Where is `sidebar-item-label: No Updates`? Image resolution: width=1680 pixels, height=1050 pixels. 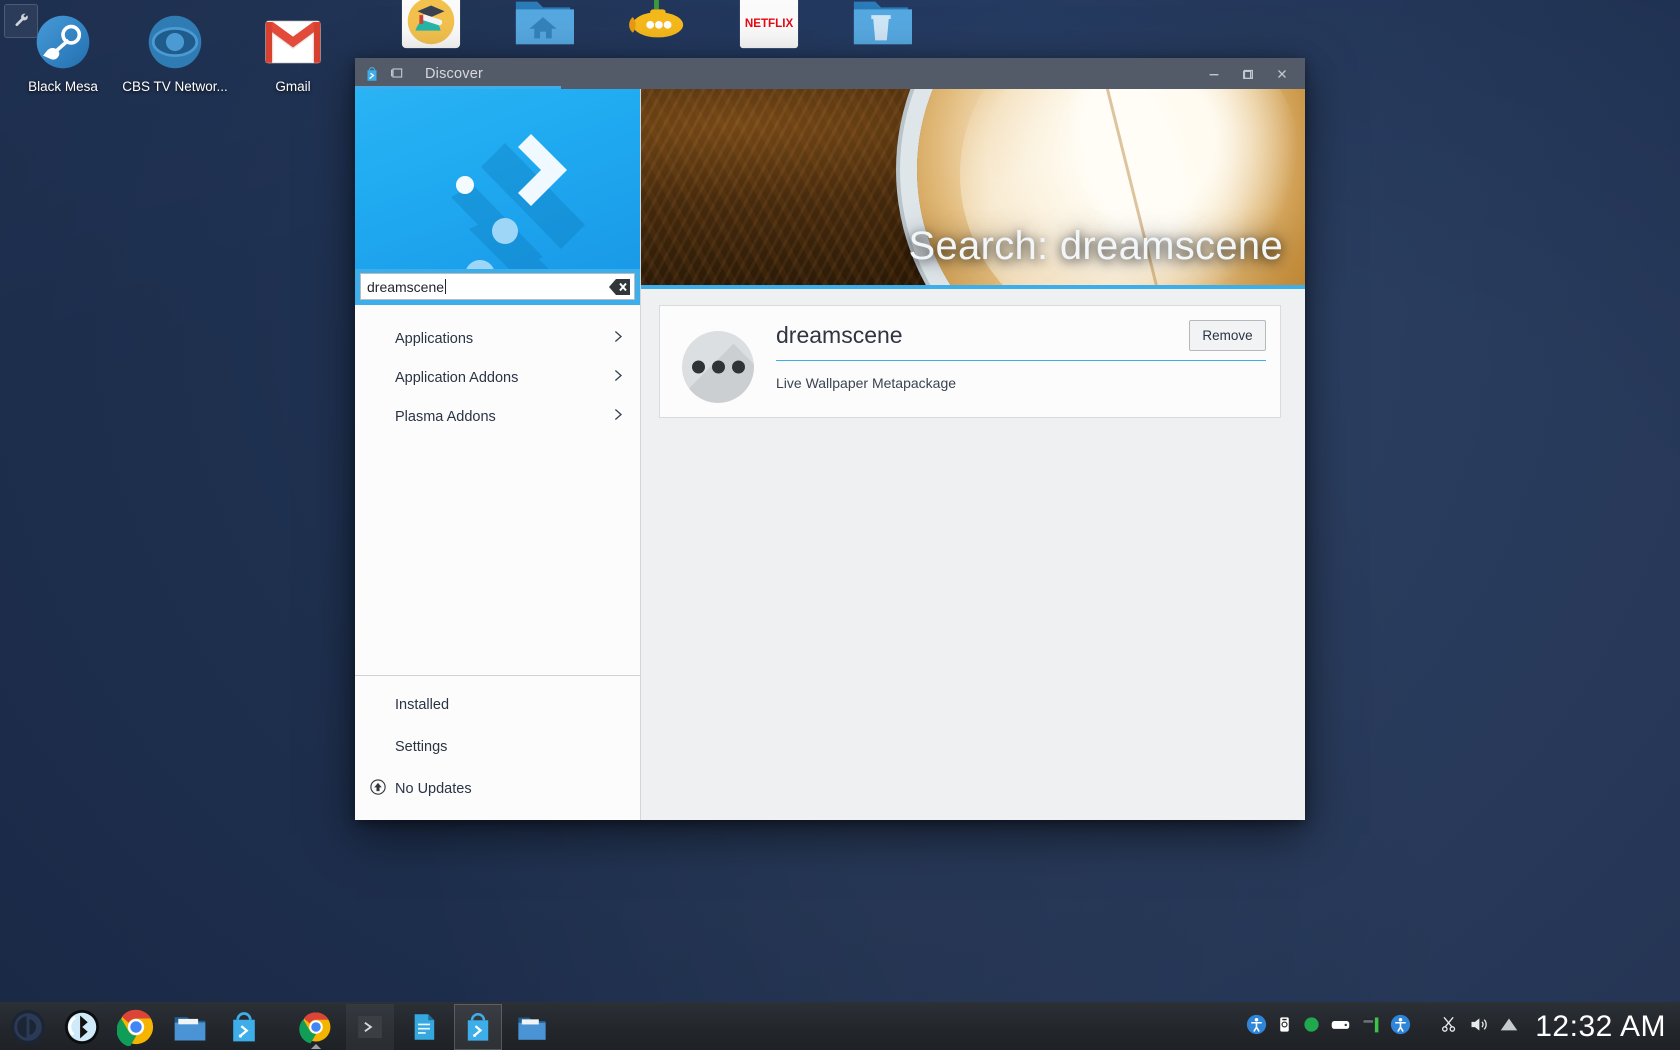
sidebar-item-label: No Updates is located at coordinates (433, 789).